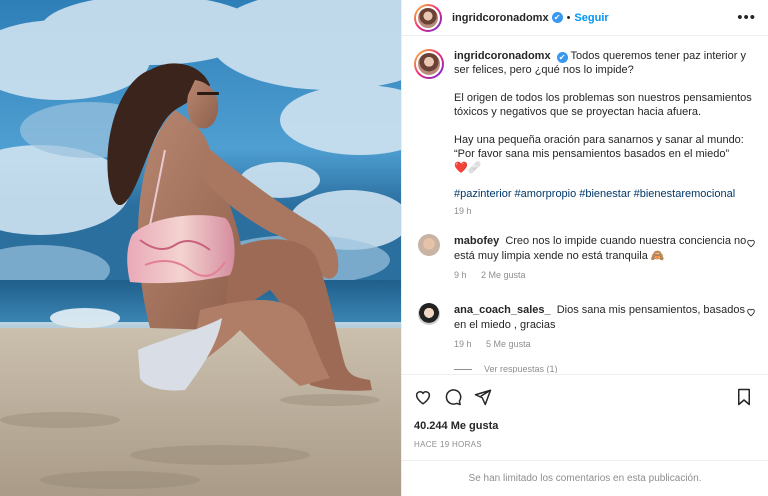 The width and height of the screenshot is (768, 496). Describe the element at coordinates (585, 444) in the screenshot. I see `post-timestamp: HACE 19 HORAS` at that location.